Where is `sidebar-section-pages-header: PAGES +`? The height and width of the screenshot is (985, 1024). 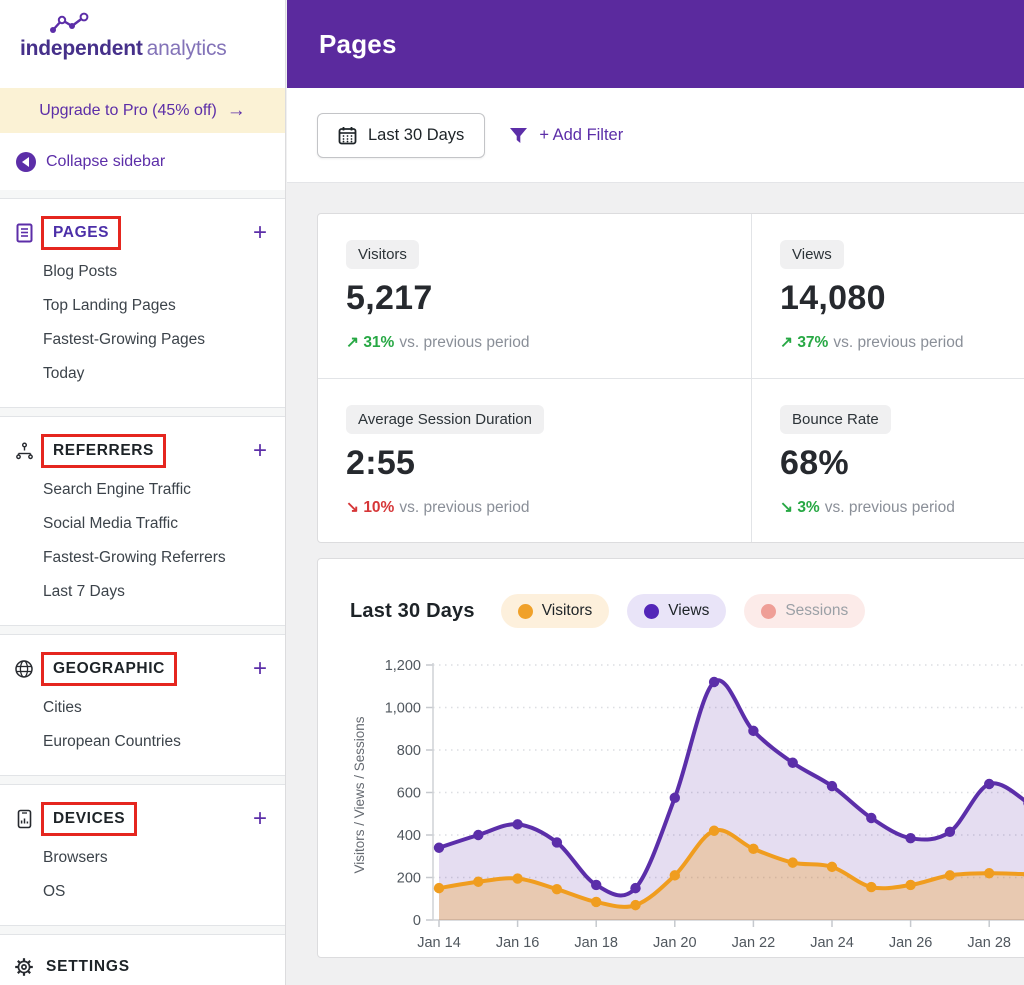
sidebar-section-pages-header: PAGES + is located at coordinates (142, 233).